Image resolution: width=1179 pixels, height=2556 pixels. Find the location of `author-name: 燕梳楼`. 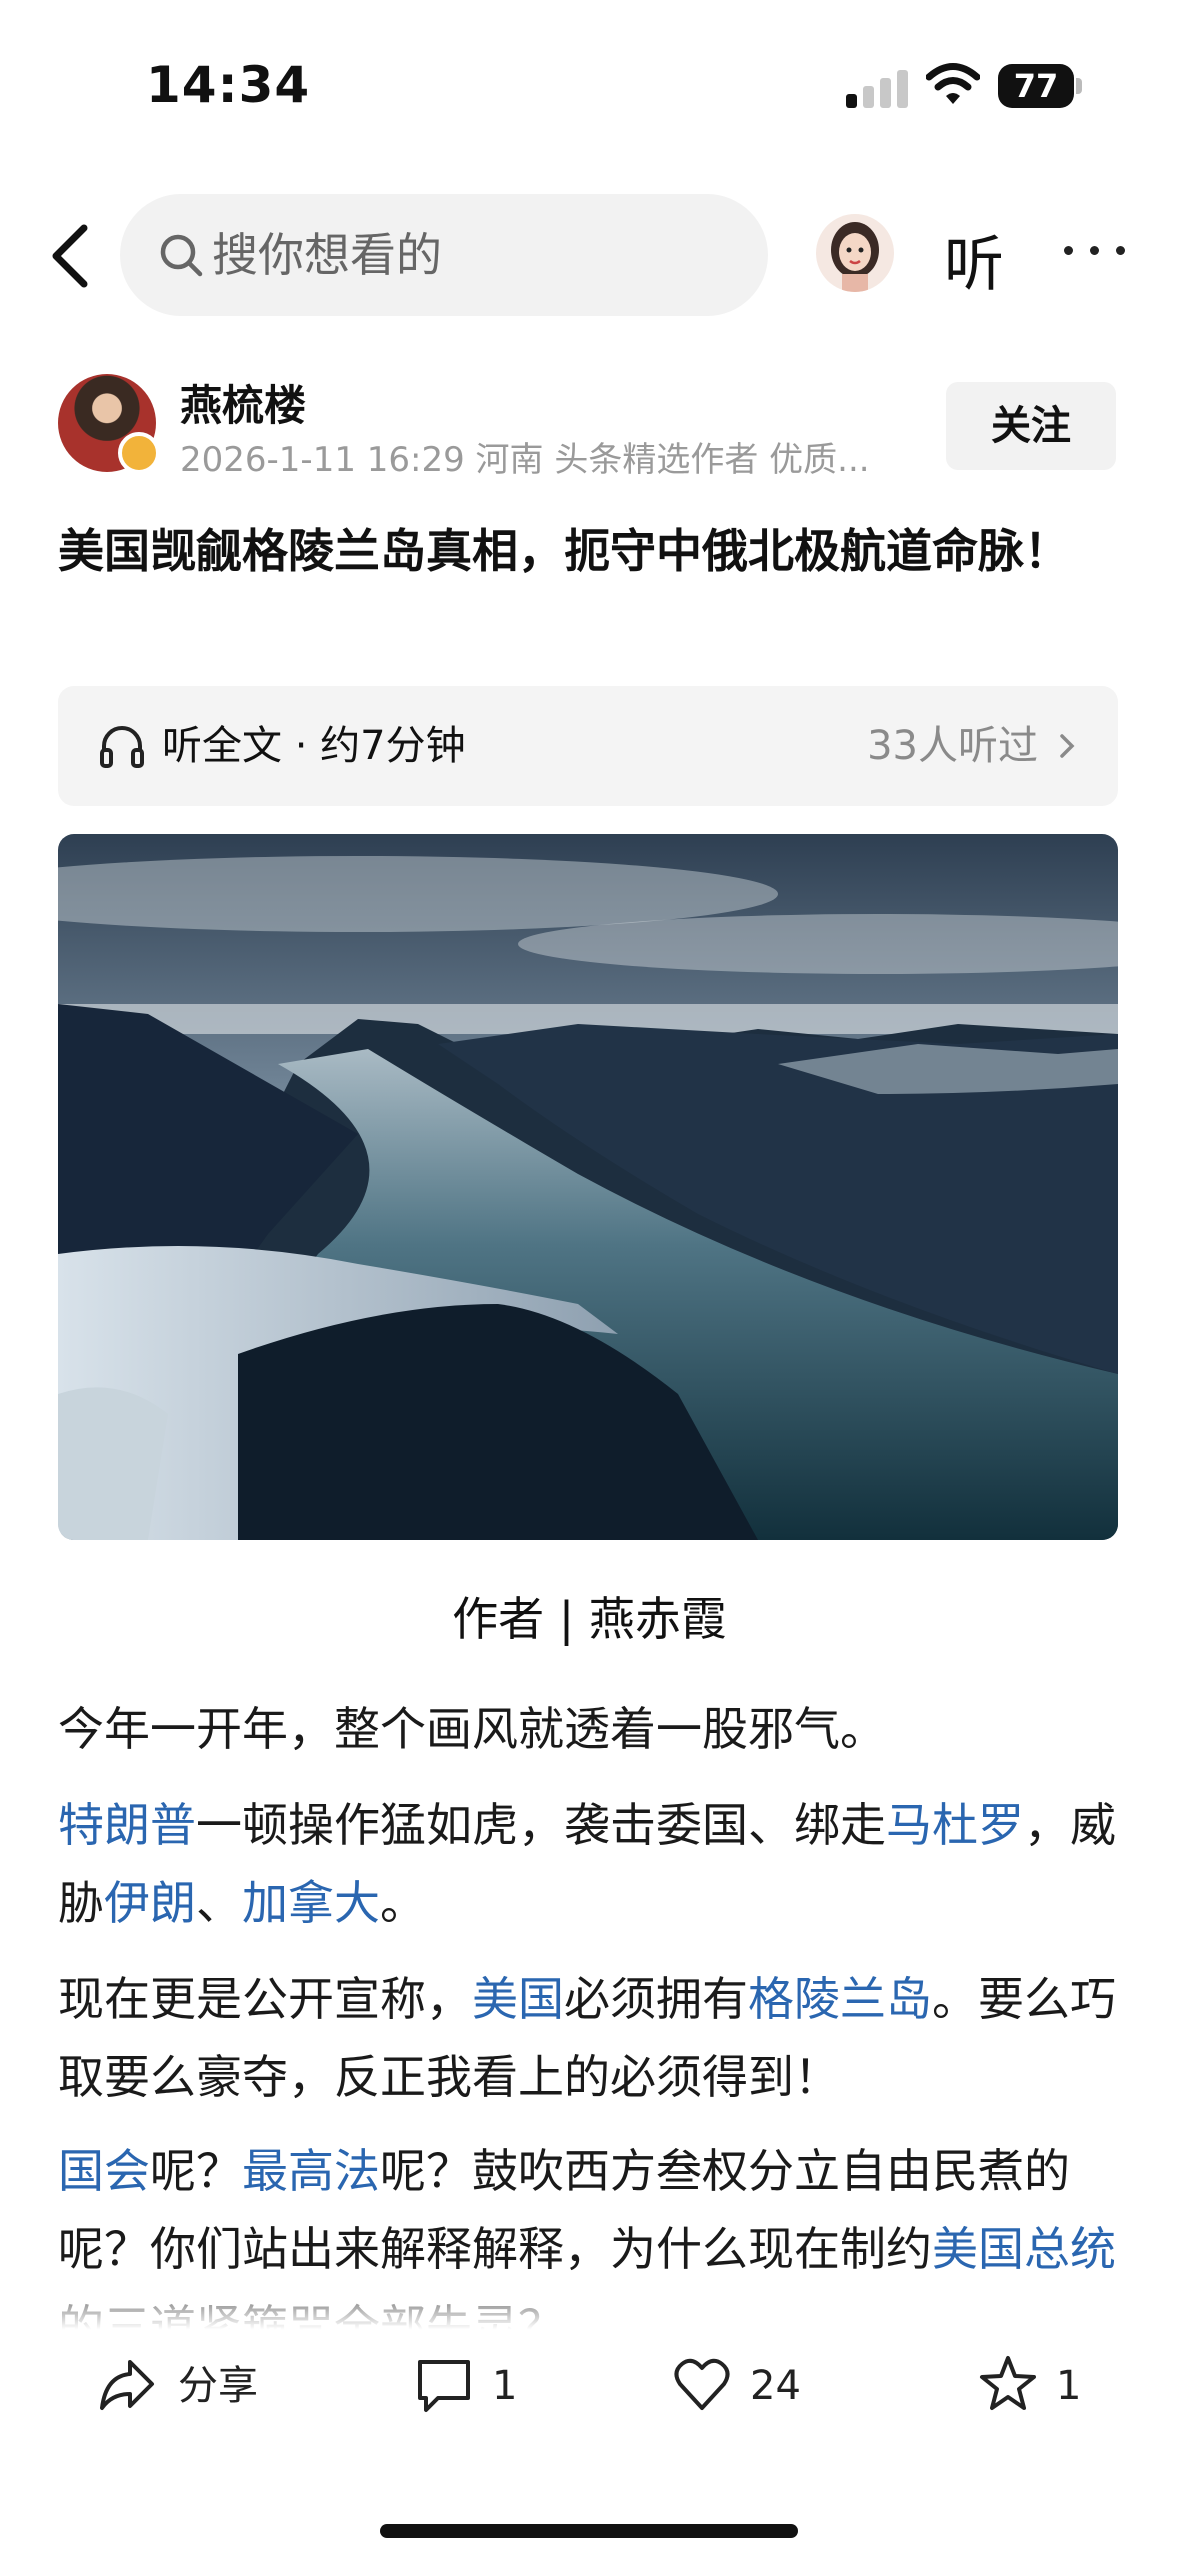

author-name: 燕梳楼 is located at coordinates (243, 402).